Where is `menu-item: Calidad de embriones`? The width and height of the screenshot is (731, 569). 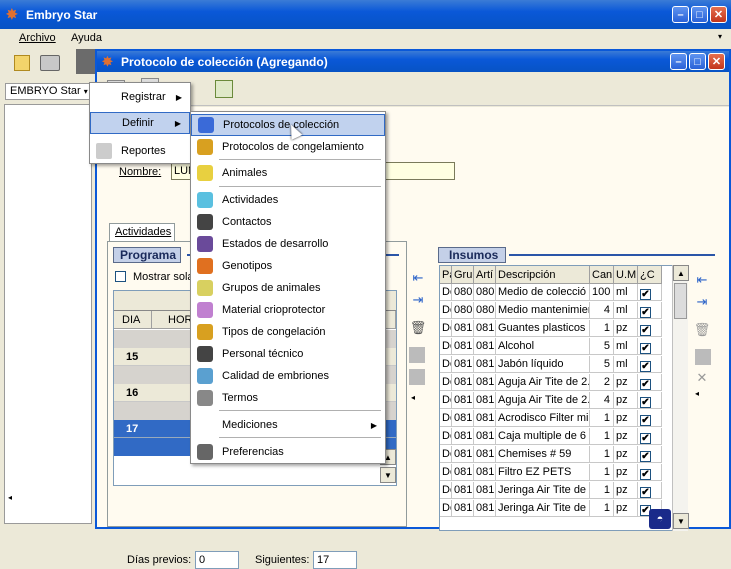 menu-item: Calidad de embriones is located at coordinates (288, 376).